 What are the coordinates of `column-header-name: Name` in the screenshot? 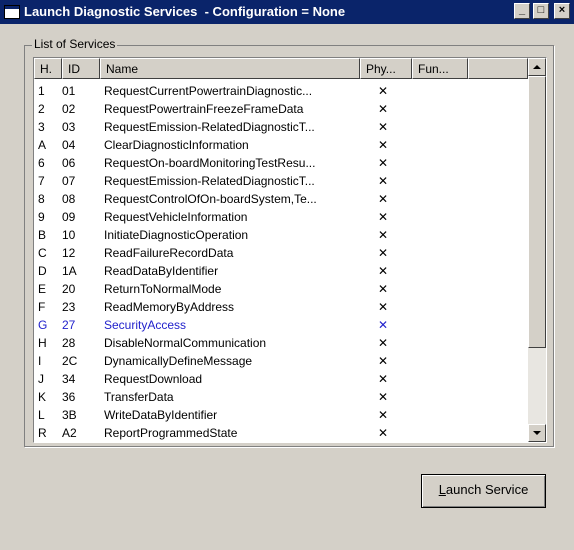 It's located at (230, 68).